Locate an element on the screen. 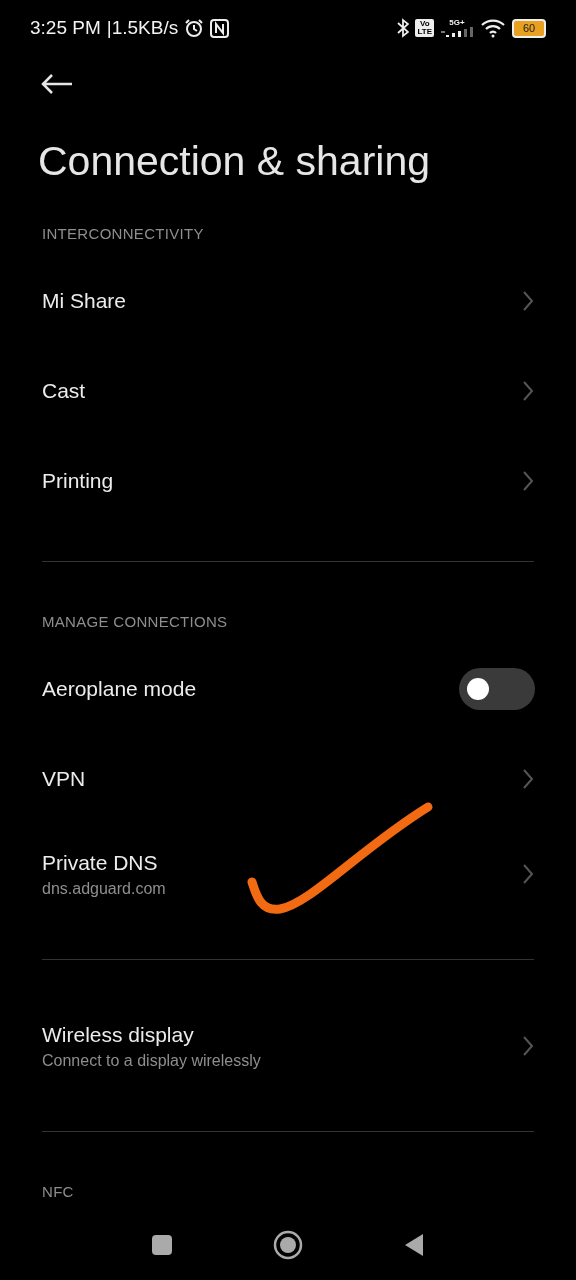  row-label: Printing is located at coordinates (78, 481).